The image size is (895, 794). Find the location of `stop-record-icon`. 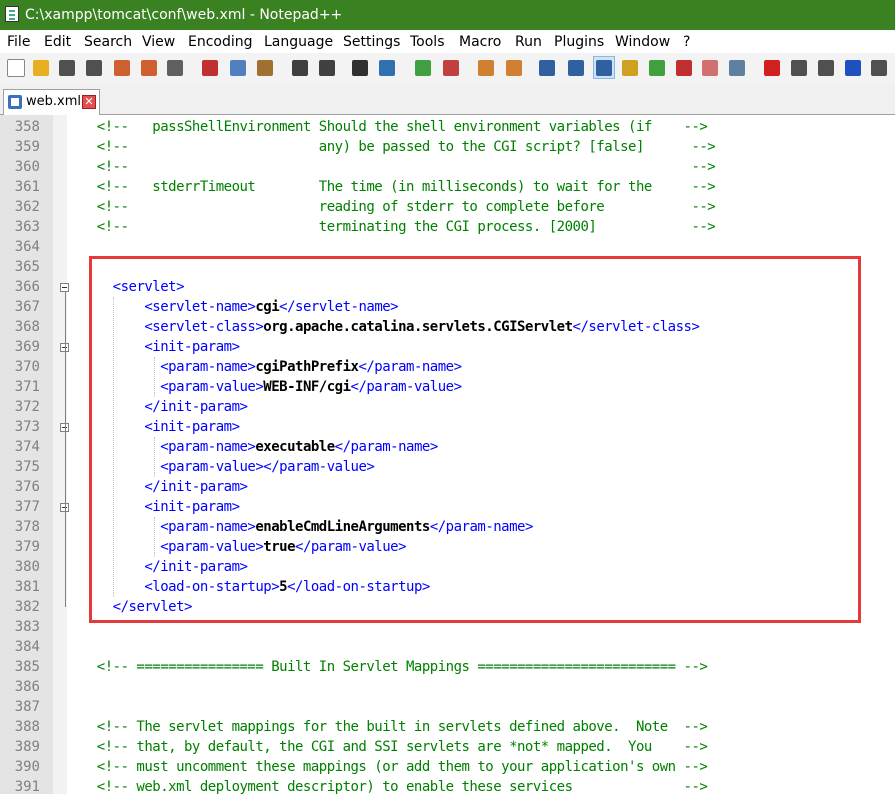

stop-record-icon is located at coordinates (799, 67).